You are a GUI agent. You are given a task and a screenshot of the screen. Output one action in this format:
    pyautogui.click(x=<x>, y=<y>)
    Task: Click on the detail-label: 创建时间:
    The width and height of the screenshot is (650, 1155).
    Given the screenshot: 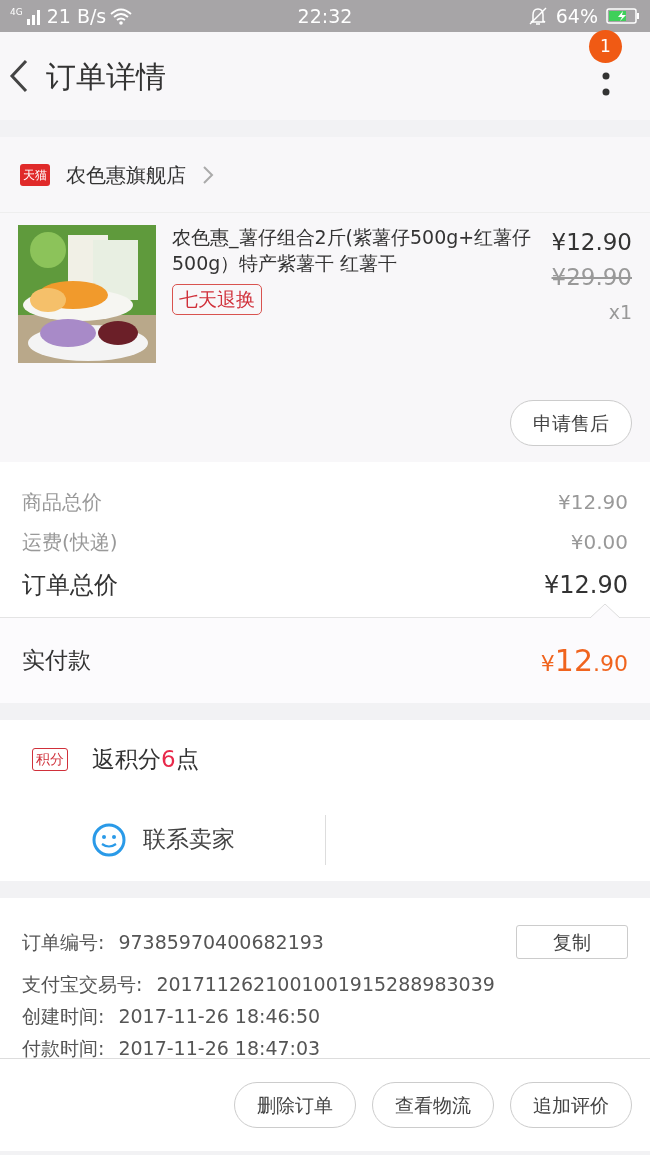 What is the action you would take?
    pyautogui.click(x=63, y=1016)
    